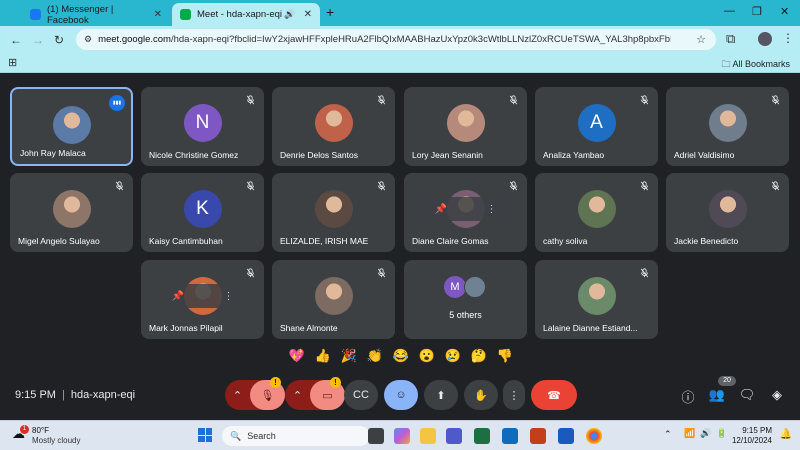 Image resolution: width=800 pixels, height=450 pixels. What do you see at coordinates (538, 436) in the screenshot?
I see `powerpoint-icon` at bounding box center [538, 436].